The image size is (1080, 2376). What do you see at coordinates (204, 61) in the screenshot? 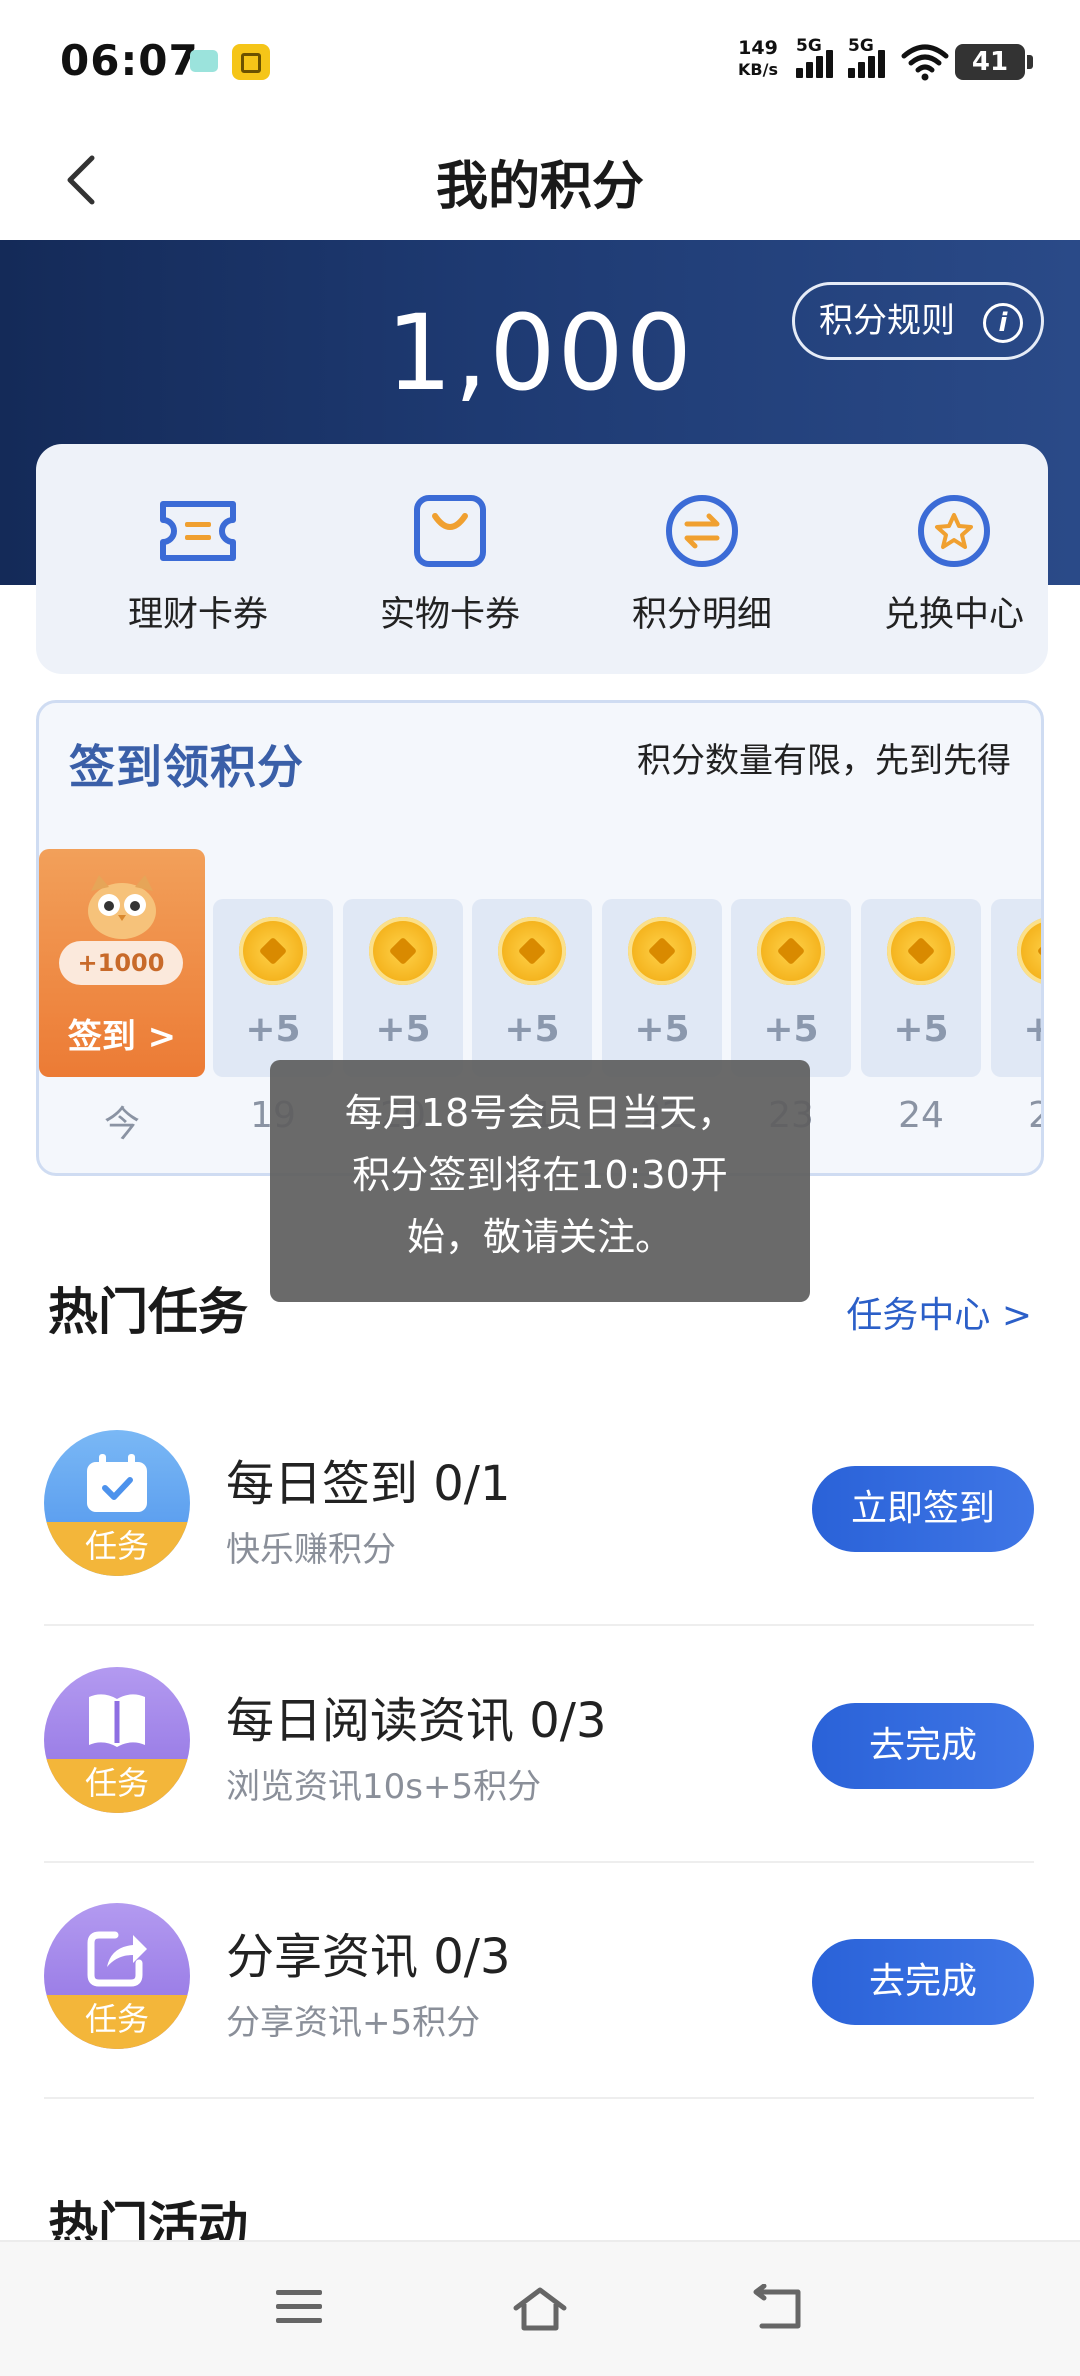
I see `notification-app-icon` at bounding box center [204, 61].